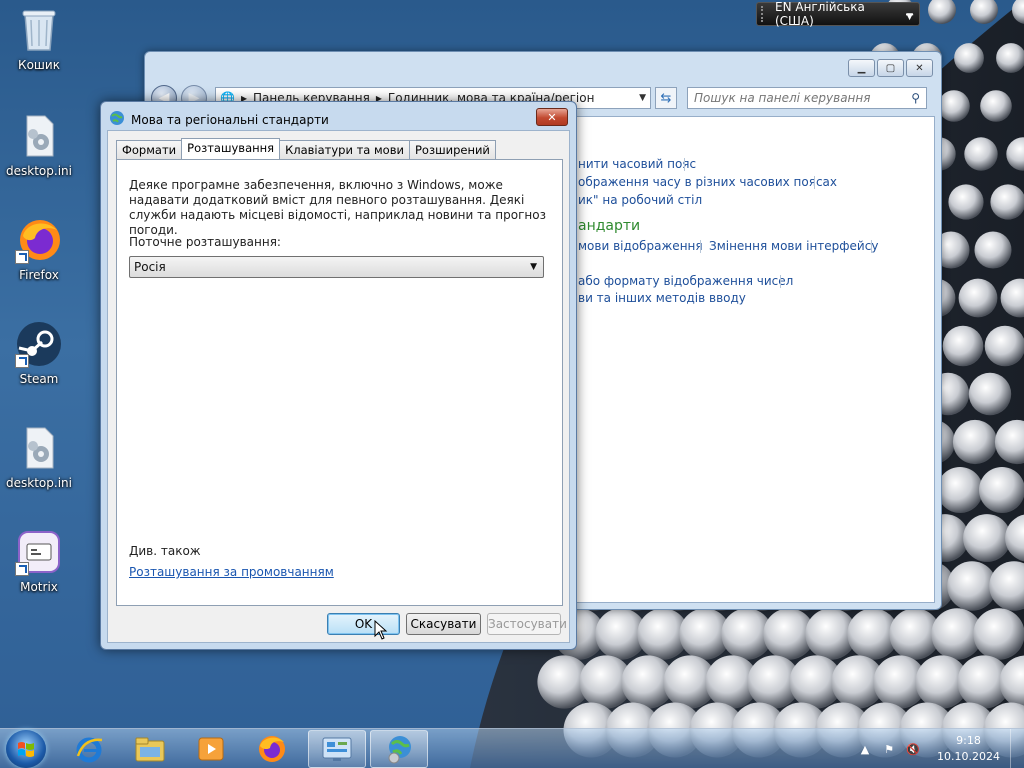  I want to click on dialog-close-button: ✕, so click(552, 117).